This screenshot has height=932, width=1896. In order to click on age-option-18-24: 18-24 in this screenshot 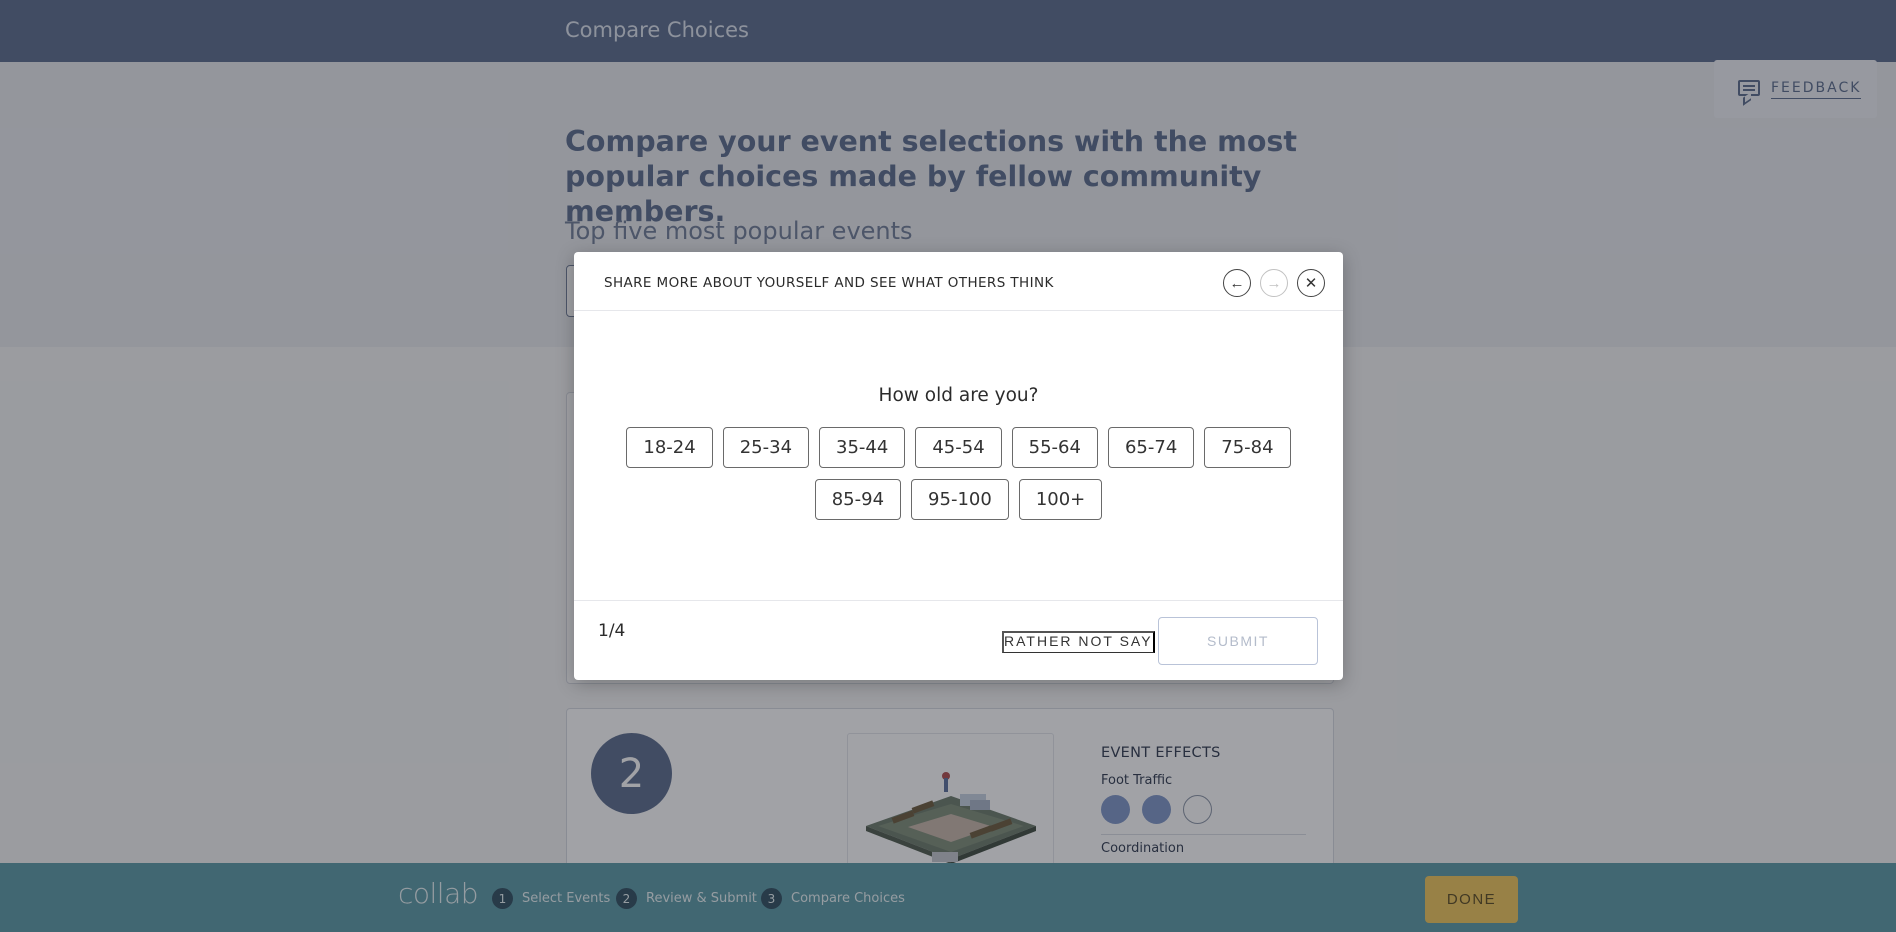, I will do `click(669, 447)`.